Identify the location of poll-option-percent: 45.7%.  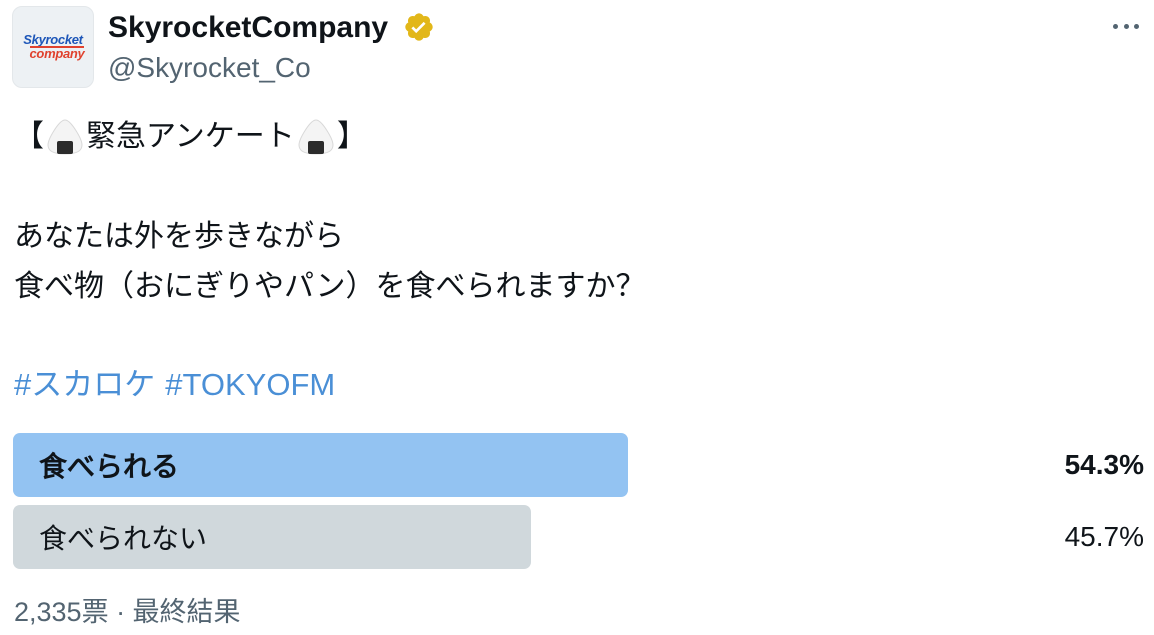
(1104, 536).